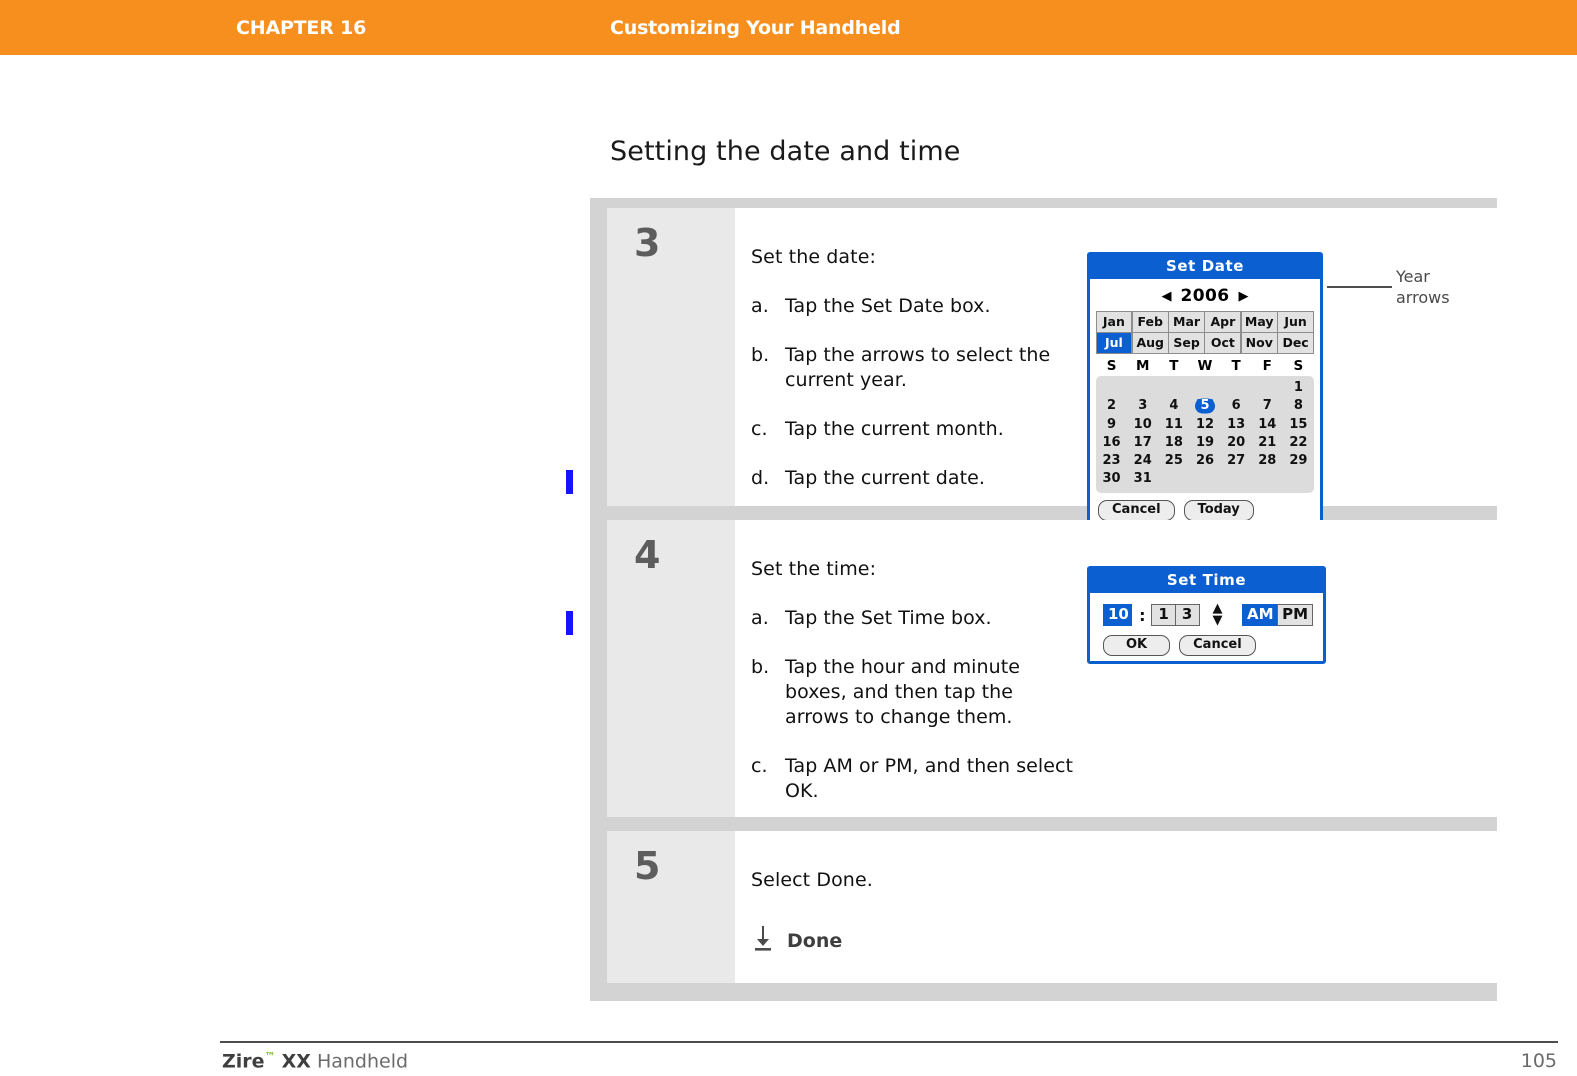  I want to click on day-cell: 25, so click(1173, 461).